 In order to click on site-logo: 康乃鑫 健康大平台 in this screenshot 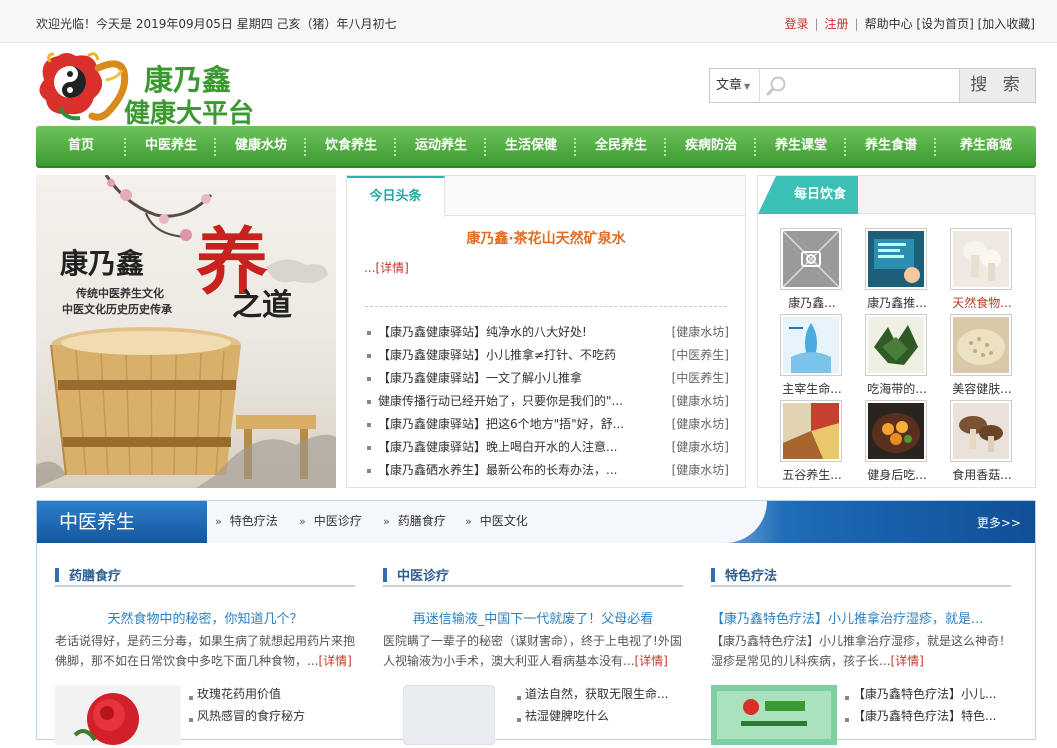, I will do `click(166, 89)`.